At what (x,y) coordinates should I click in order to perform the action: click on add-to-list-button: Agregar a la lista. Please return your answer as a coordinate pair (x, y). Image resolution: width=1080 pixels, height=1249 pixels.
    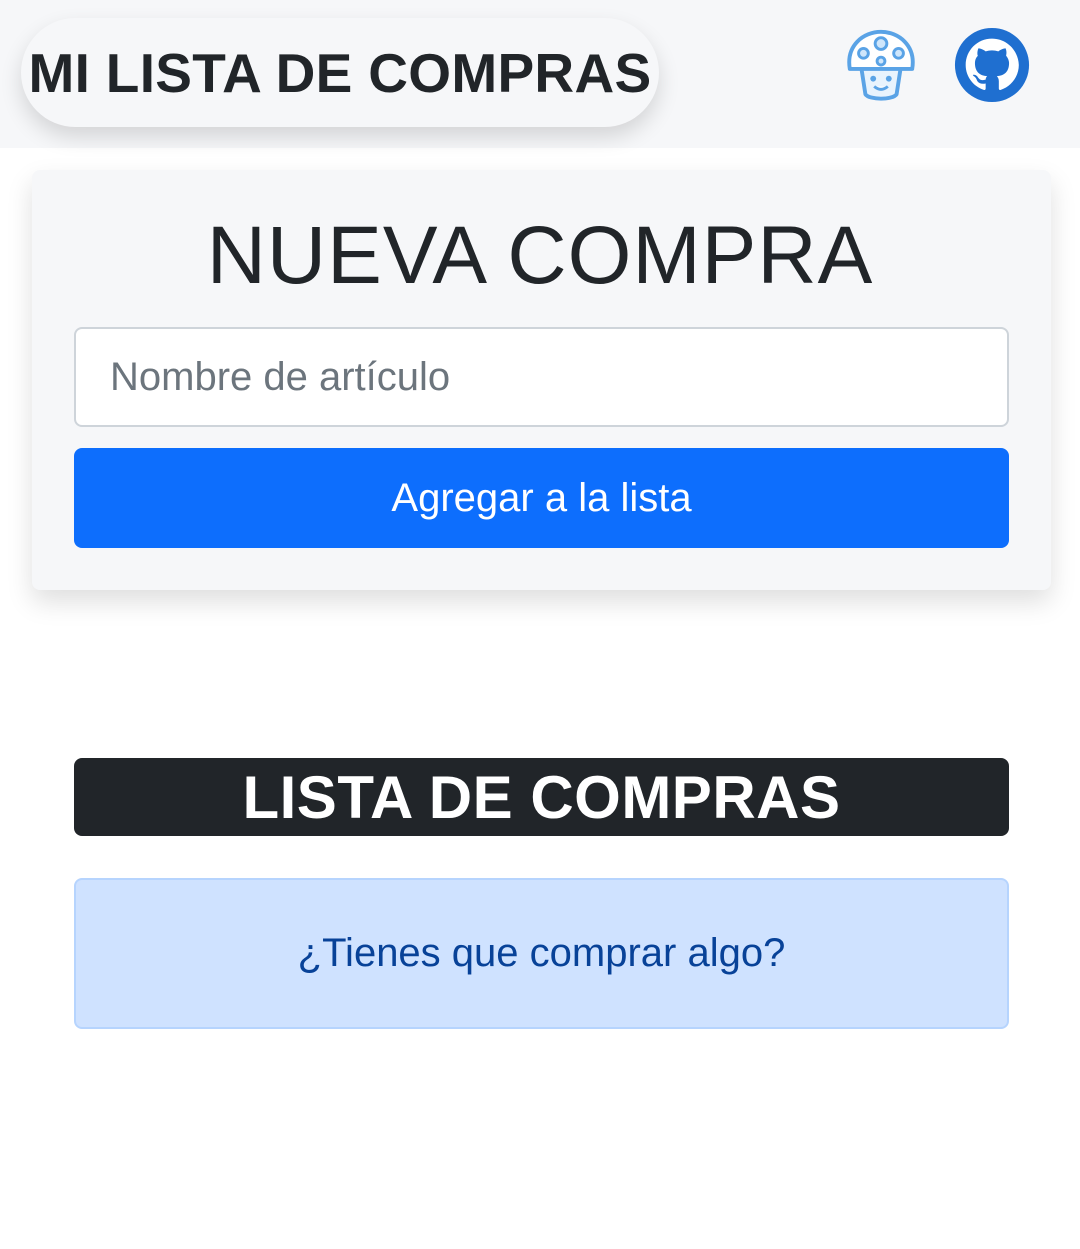
    Looking at the image, I should click on (541, 498).